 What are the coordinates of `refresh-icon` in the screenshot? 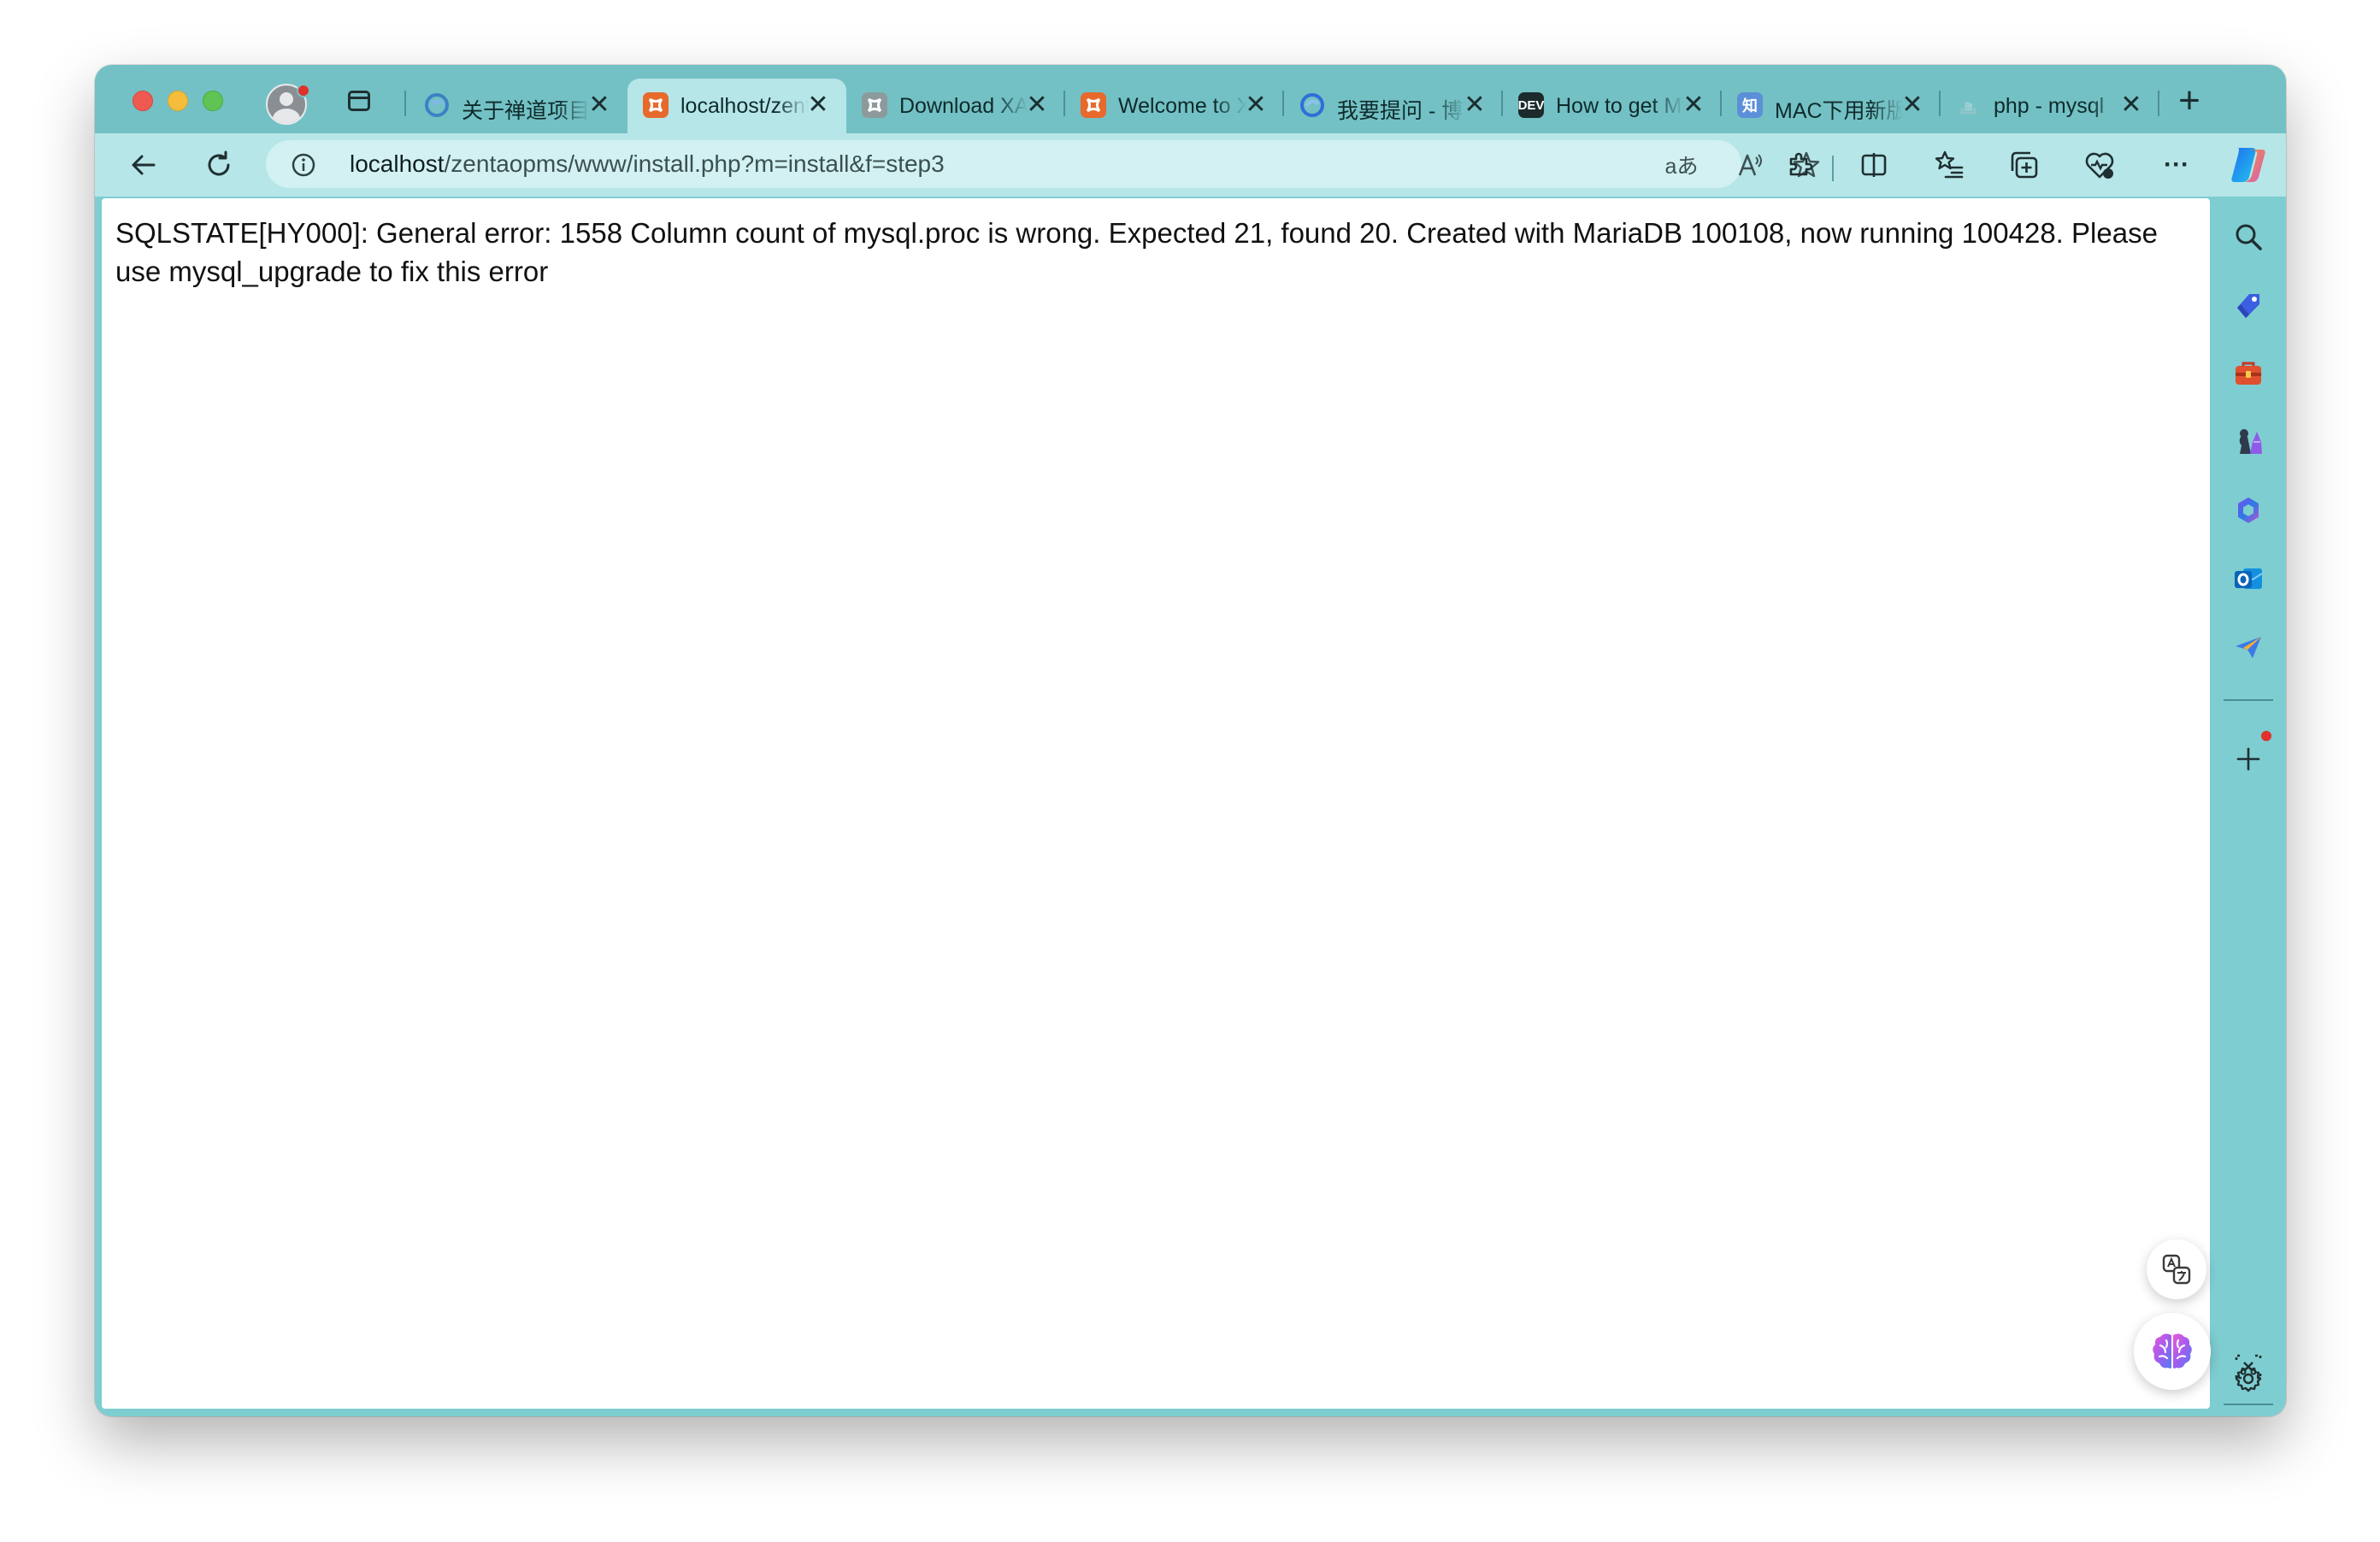 It's located at (219, 165).